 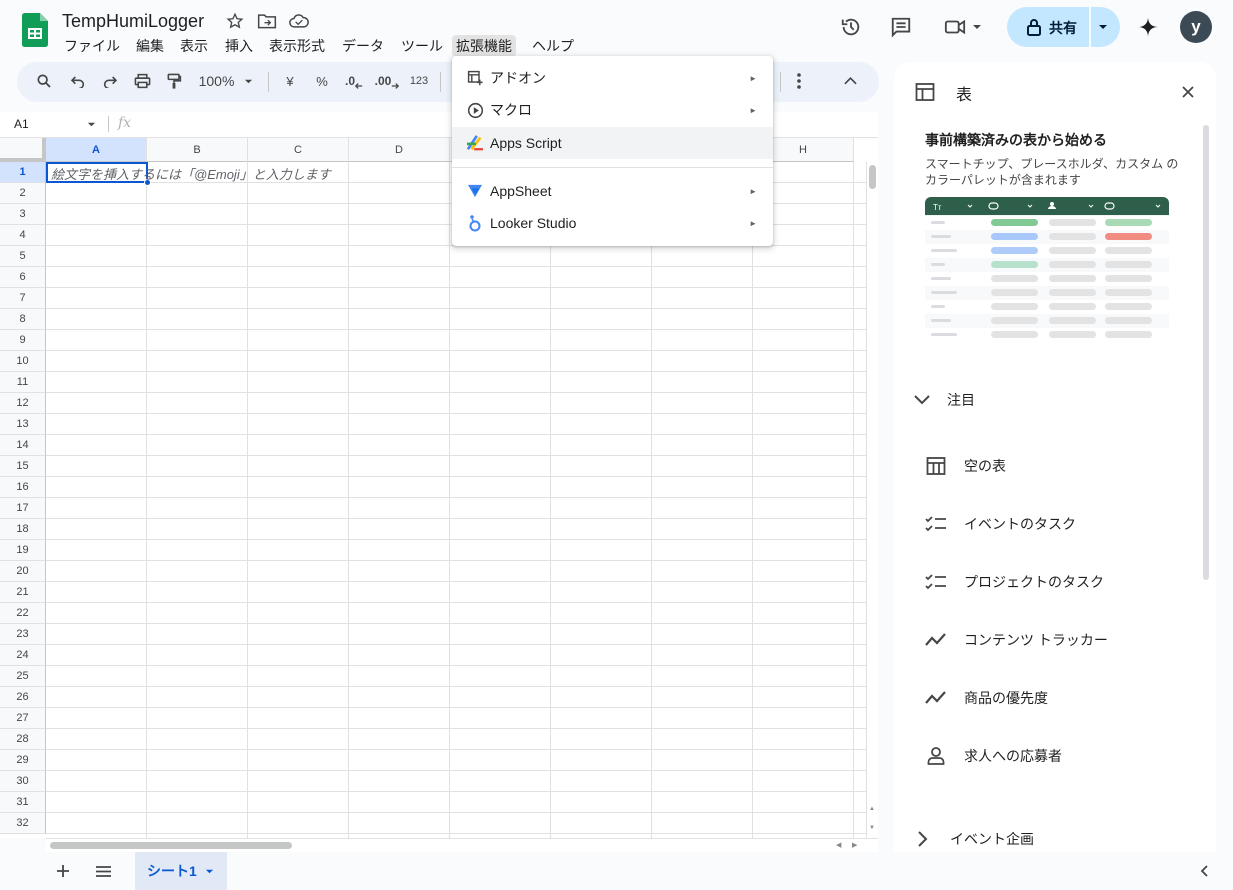 I want to click on table-template-preview: Tт, so click(x=1047, y=268).